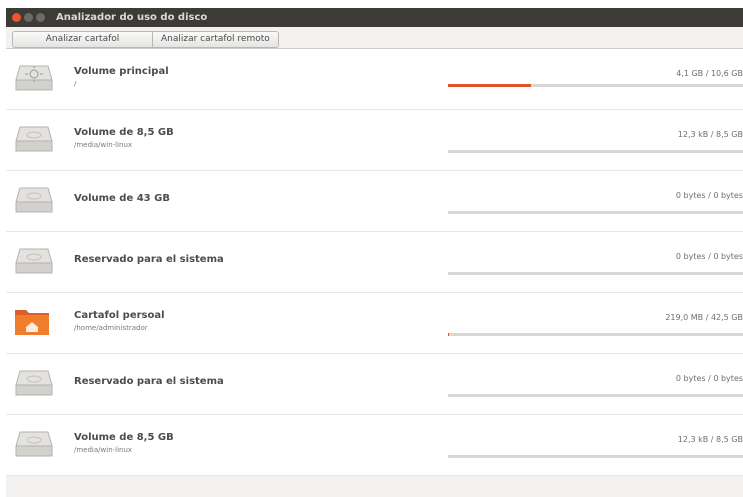 The width and height of the screenshot is (743, 497). I want to click on analyze-folder-button: Analizar cartafol, so click(82, 39).